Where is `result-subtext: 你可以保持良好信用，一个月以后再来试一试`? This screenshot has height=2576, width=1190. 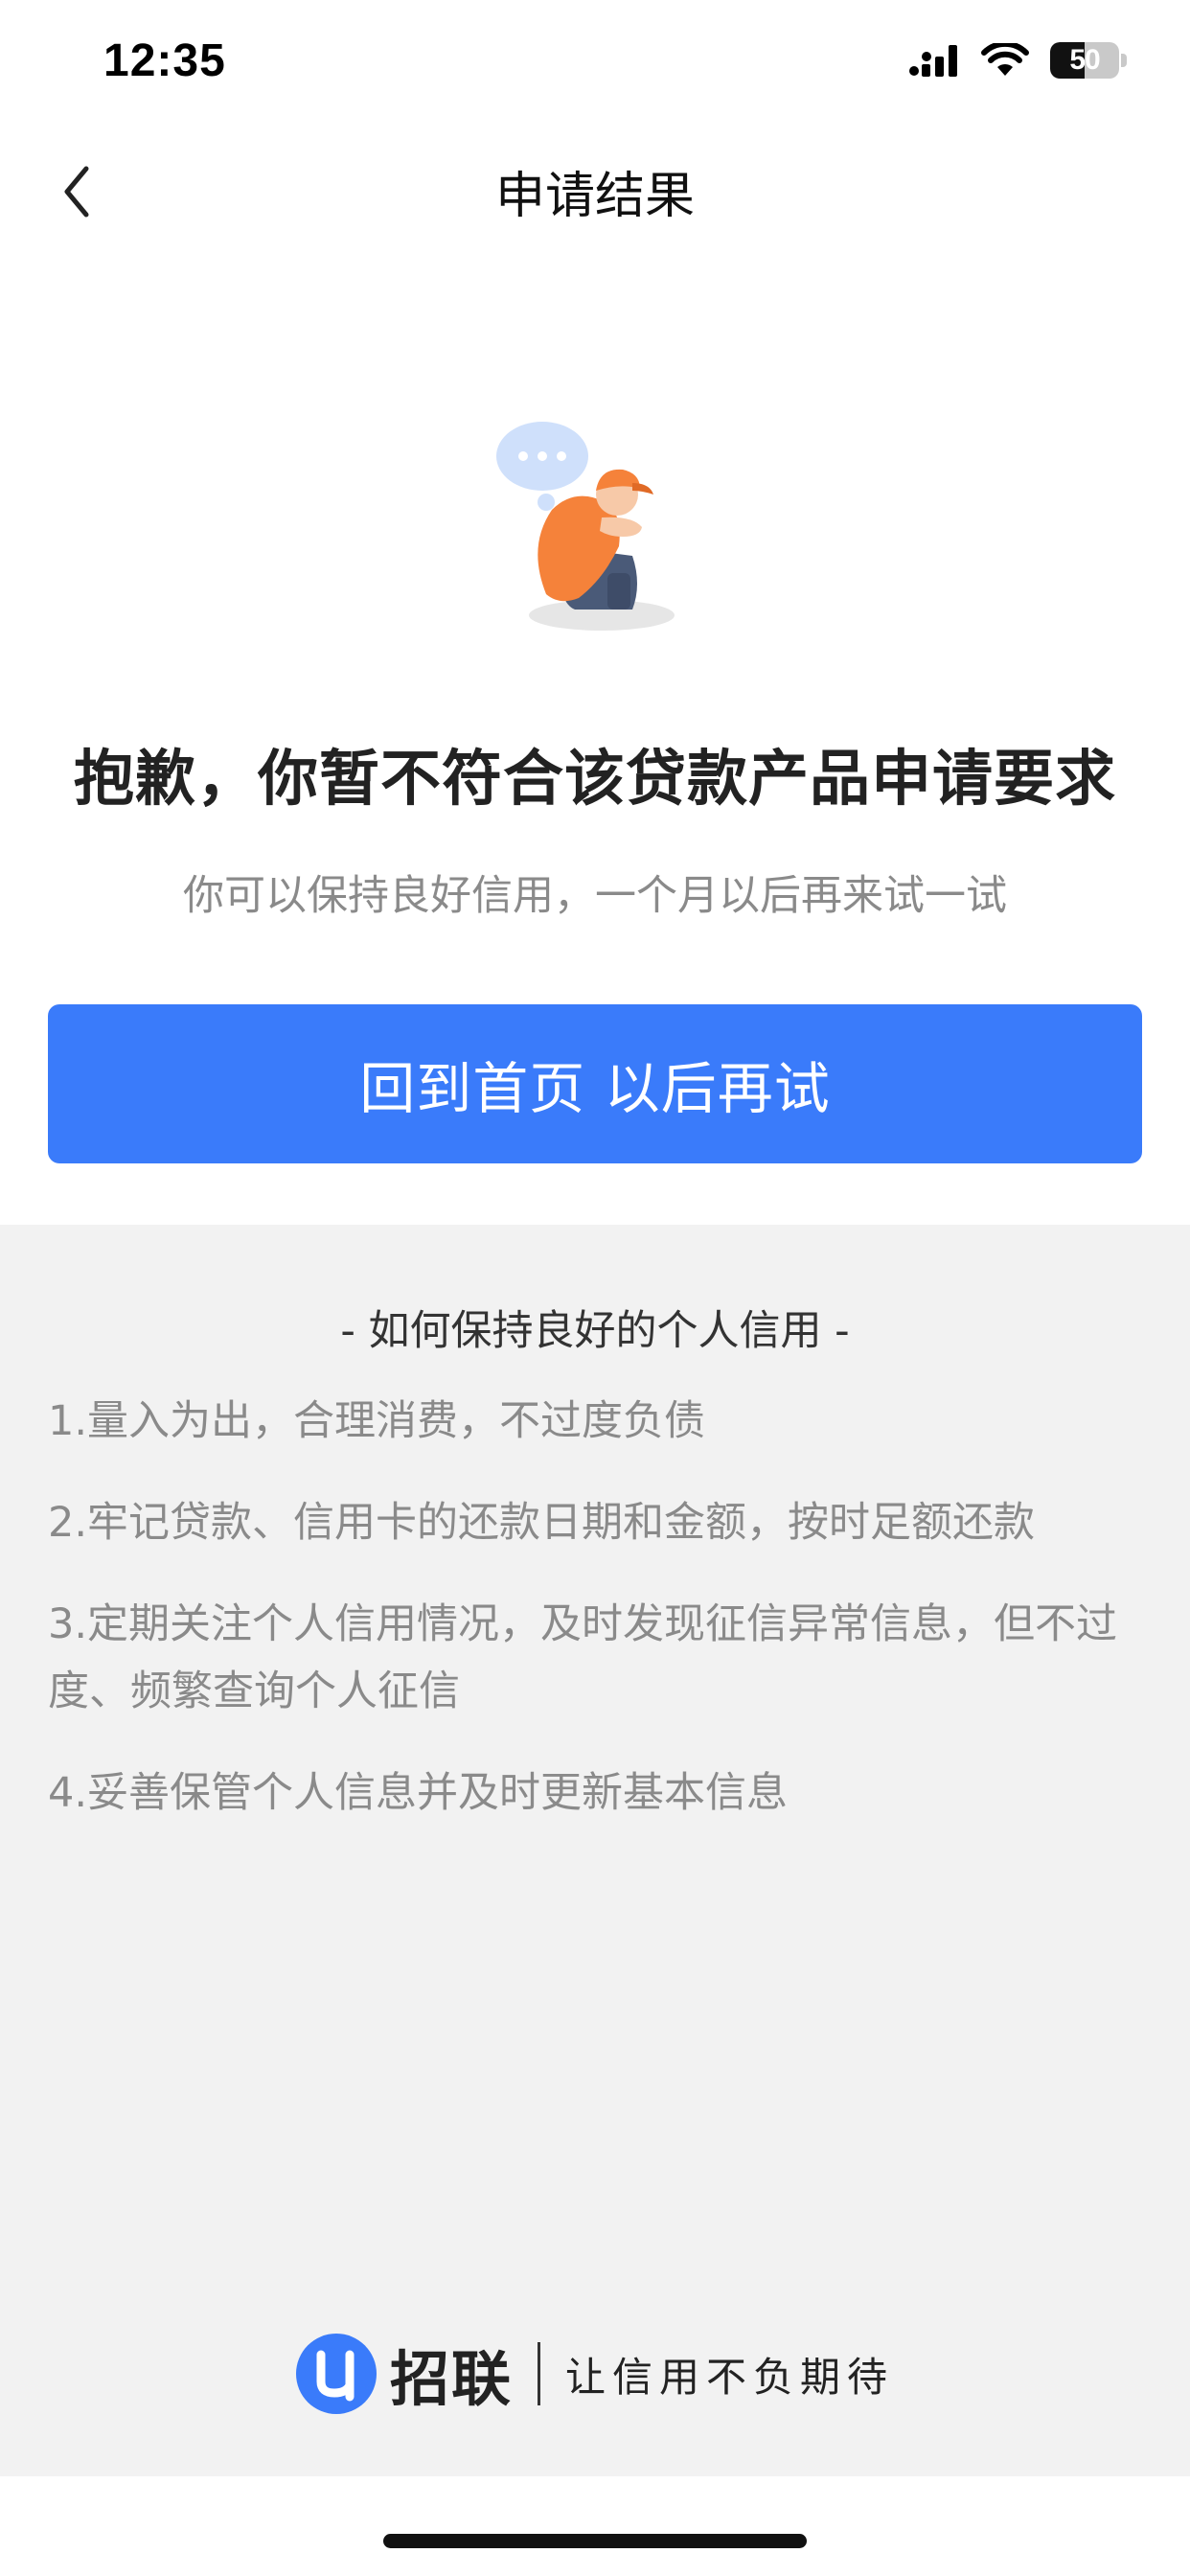 result-subtext: 你可以保持良好信用，一个月以后再来试一试 is located at coordinates (595, 896).